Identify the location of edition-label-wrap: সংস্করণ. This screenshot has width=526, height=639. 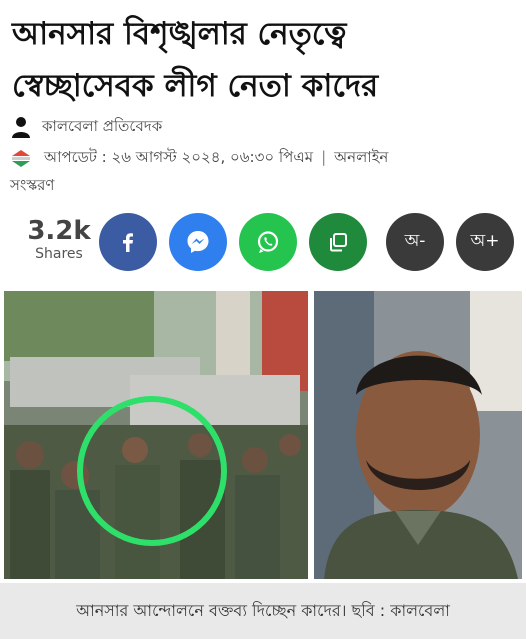
(32, 185).